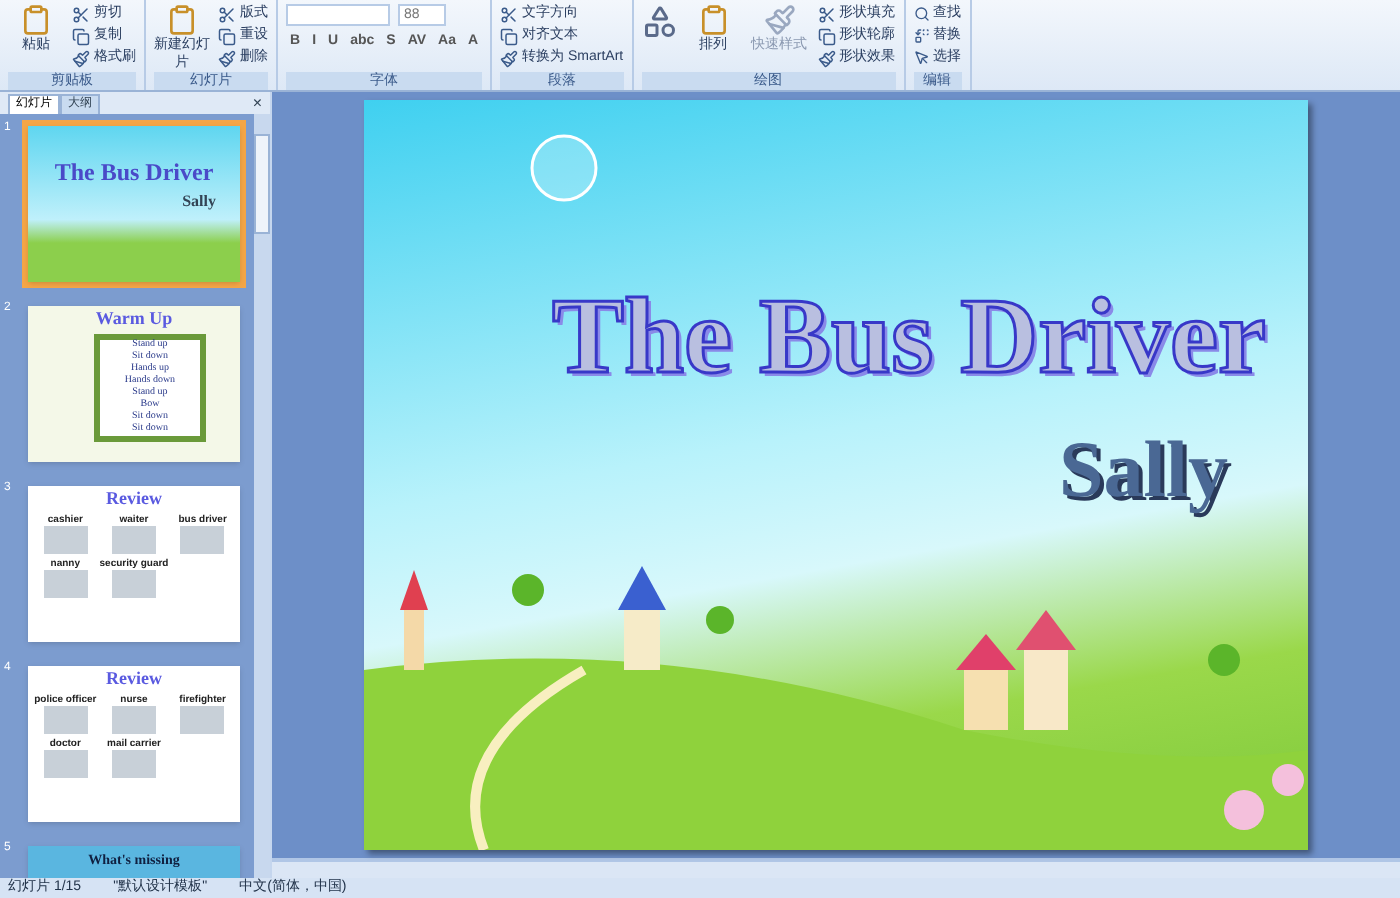 This screenshot has width=1400, height=898. I want to click on font-name-field, so click(338, 15).